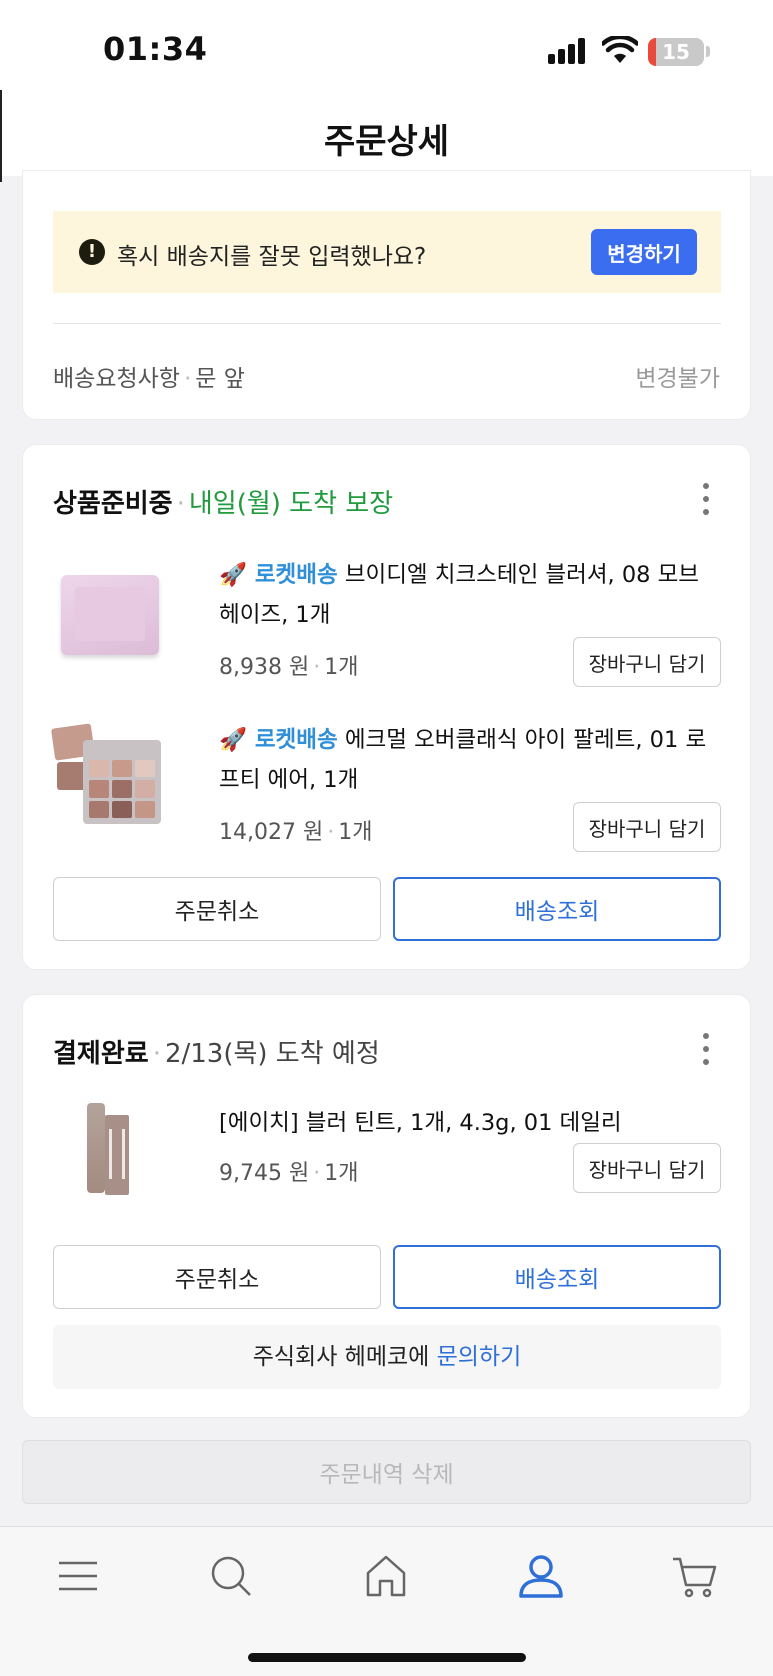 The height and width of the screenshot is (1676, 773). I want to click on profile-icon, so click(541, 1576).